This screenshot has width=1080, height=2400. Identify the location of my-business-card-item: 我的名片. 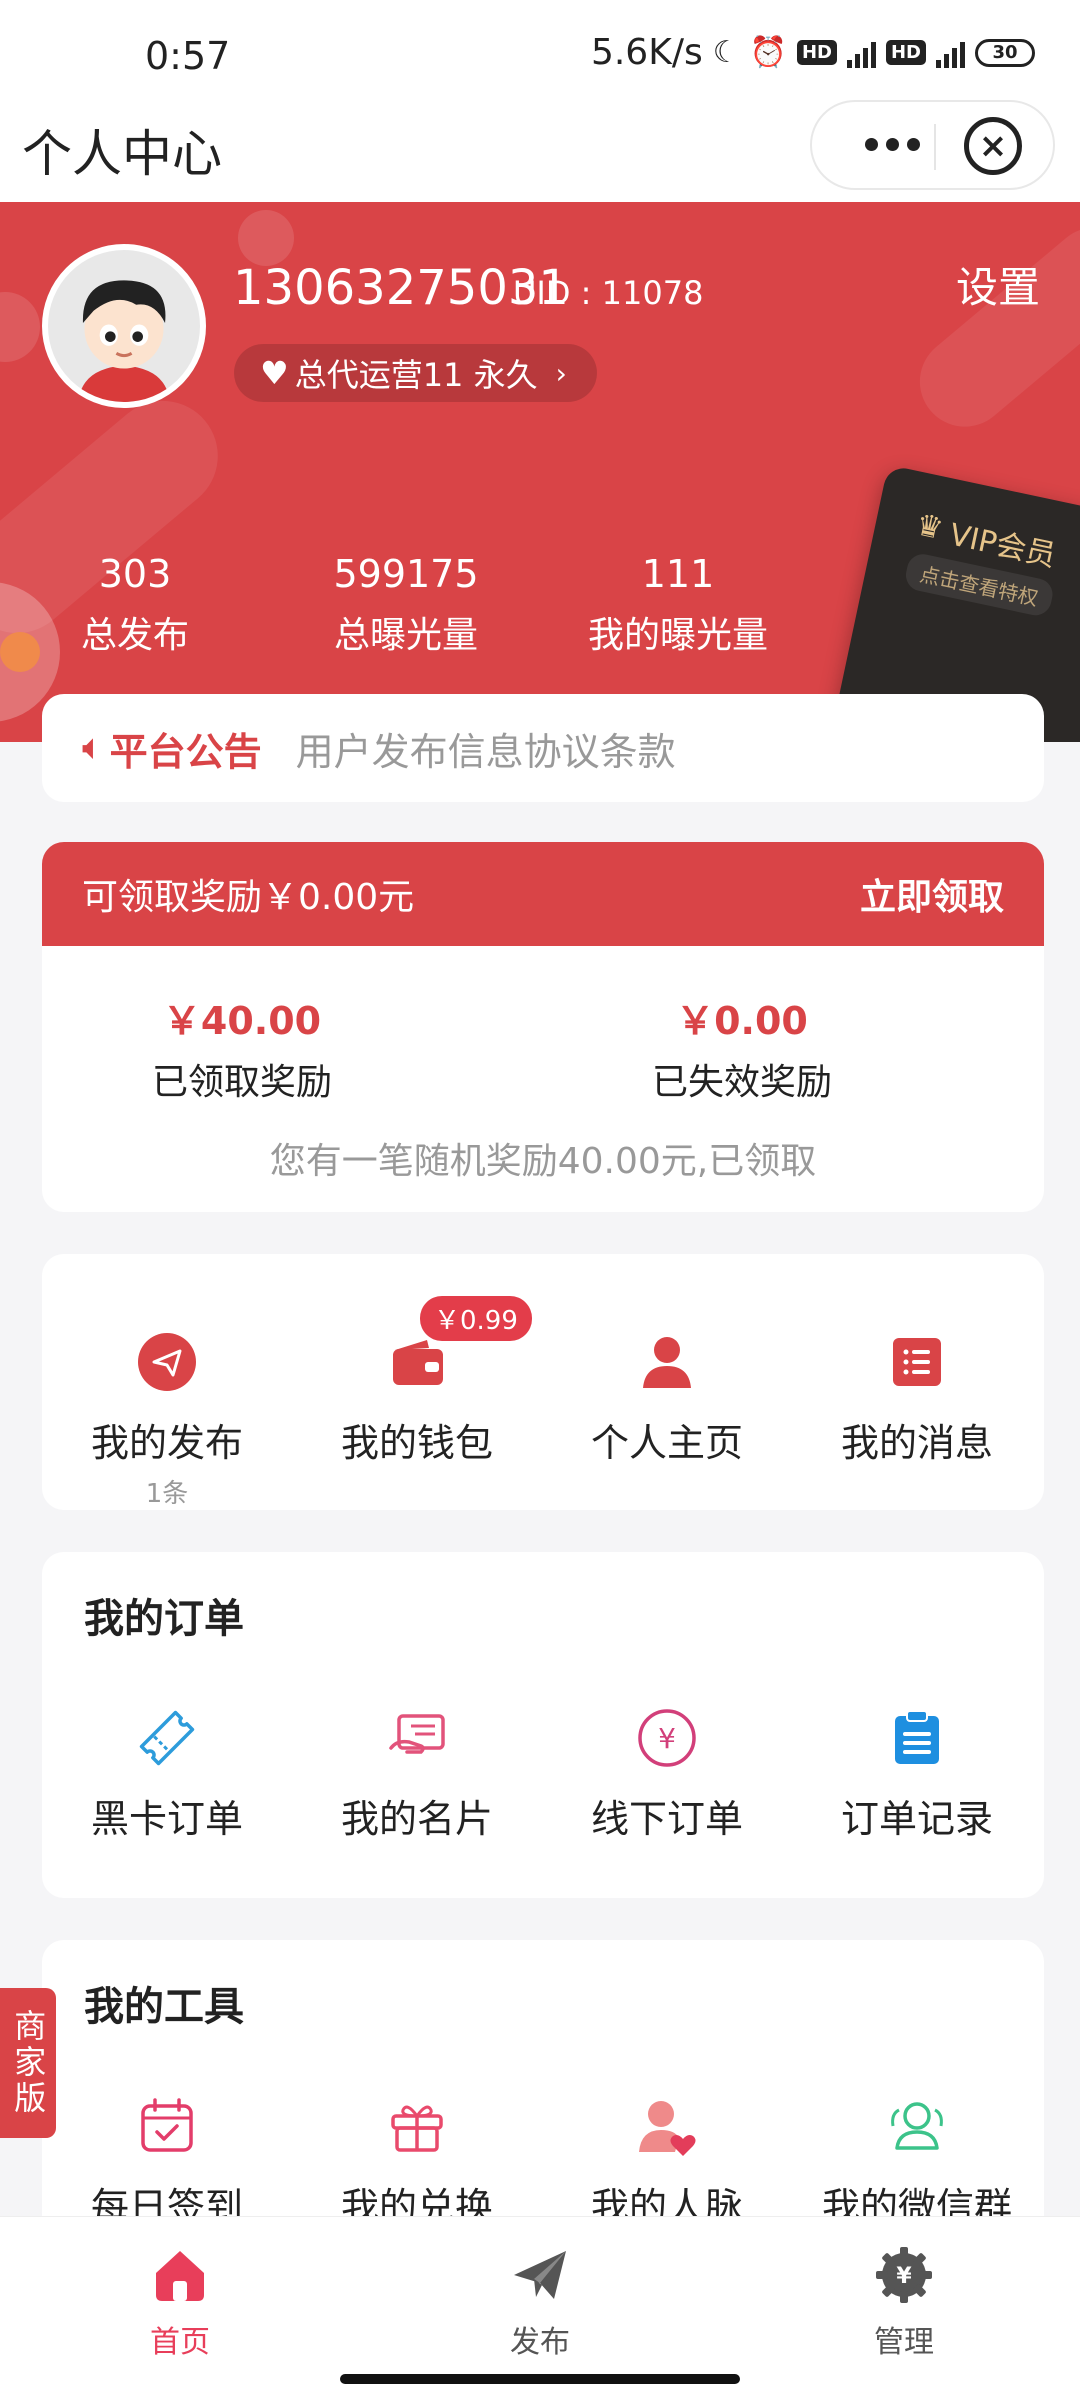
(417, 1774).